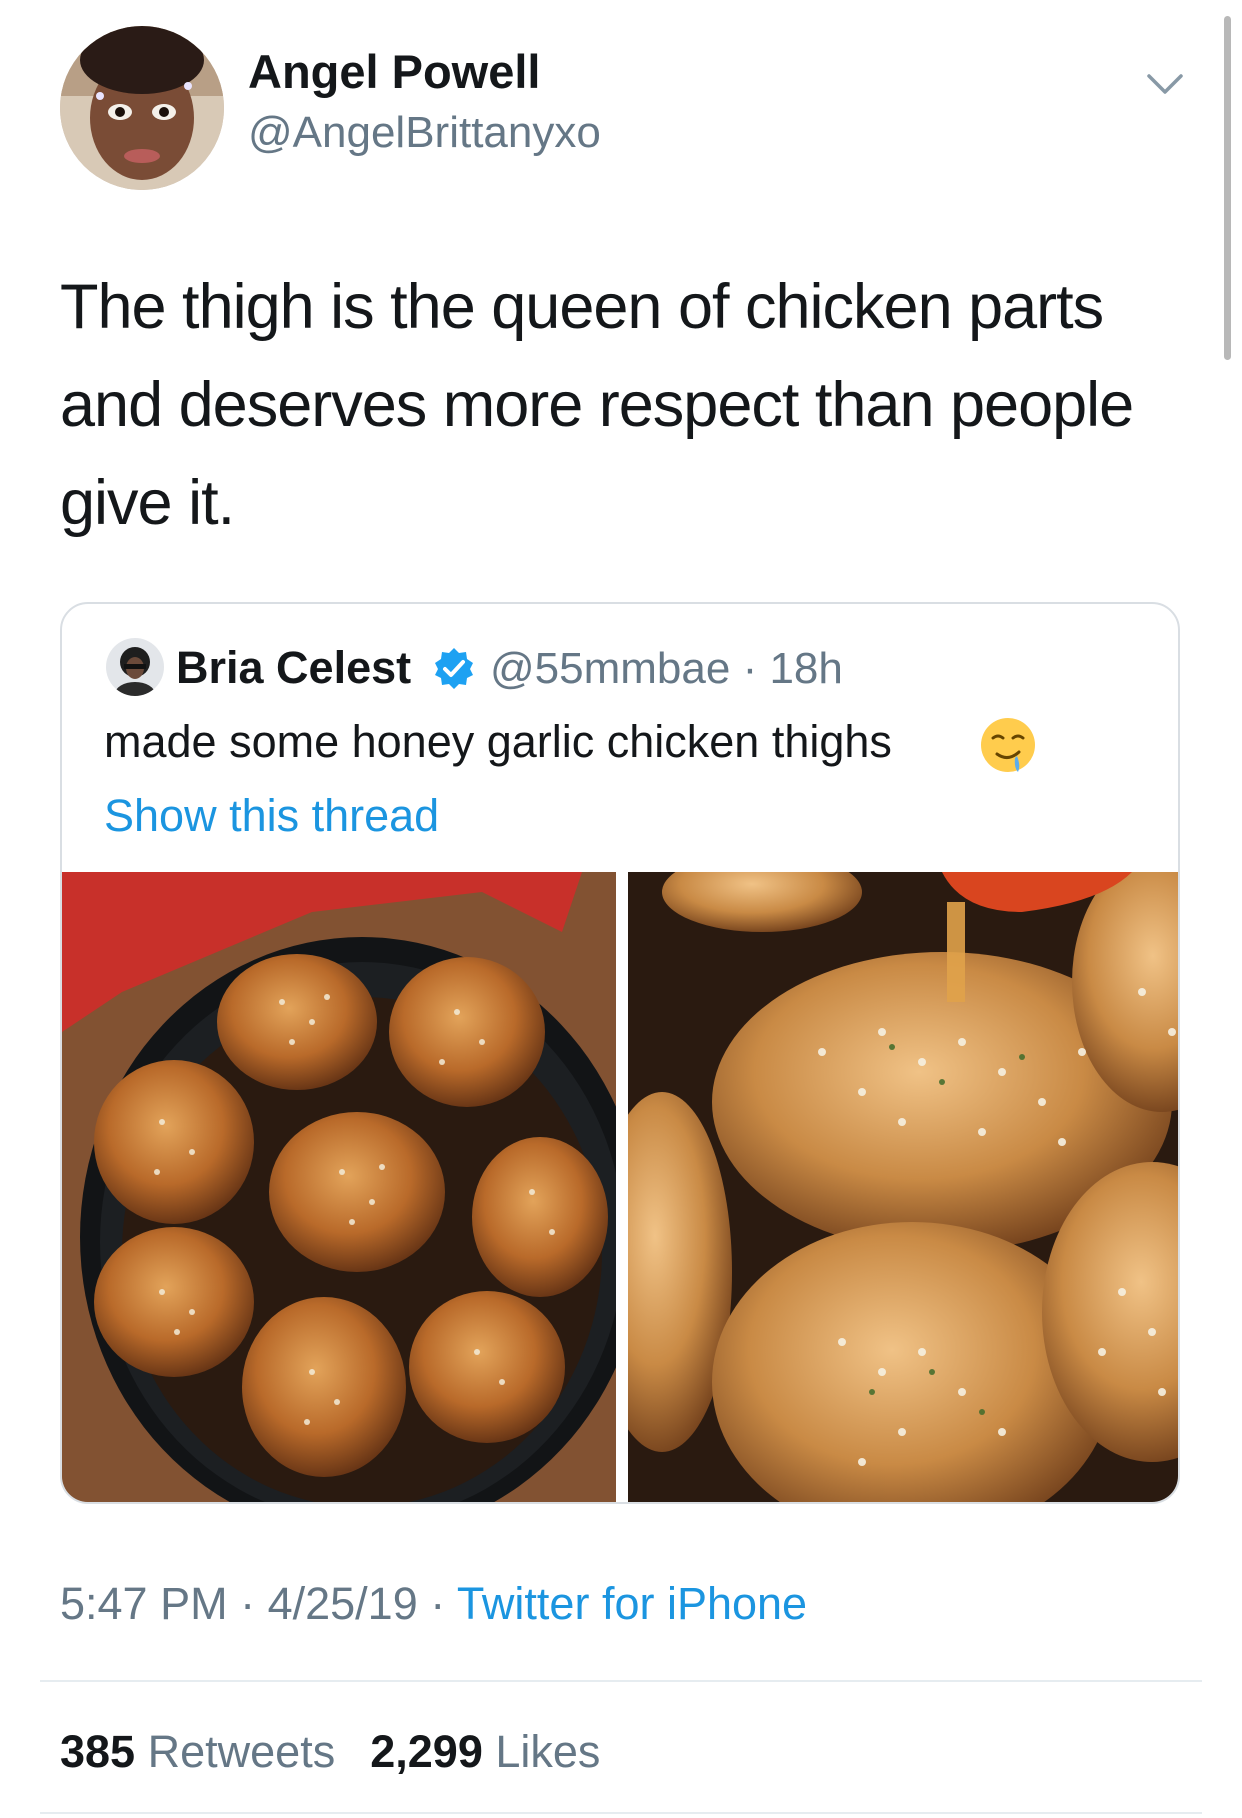 This screenshot has width=1242, height=1818. What do you see at coordinates (293, 668) in the screenshot?
I see `quoted-author-name: Bria Celest` at bounding box center [293, 668].